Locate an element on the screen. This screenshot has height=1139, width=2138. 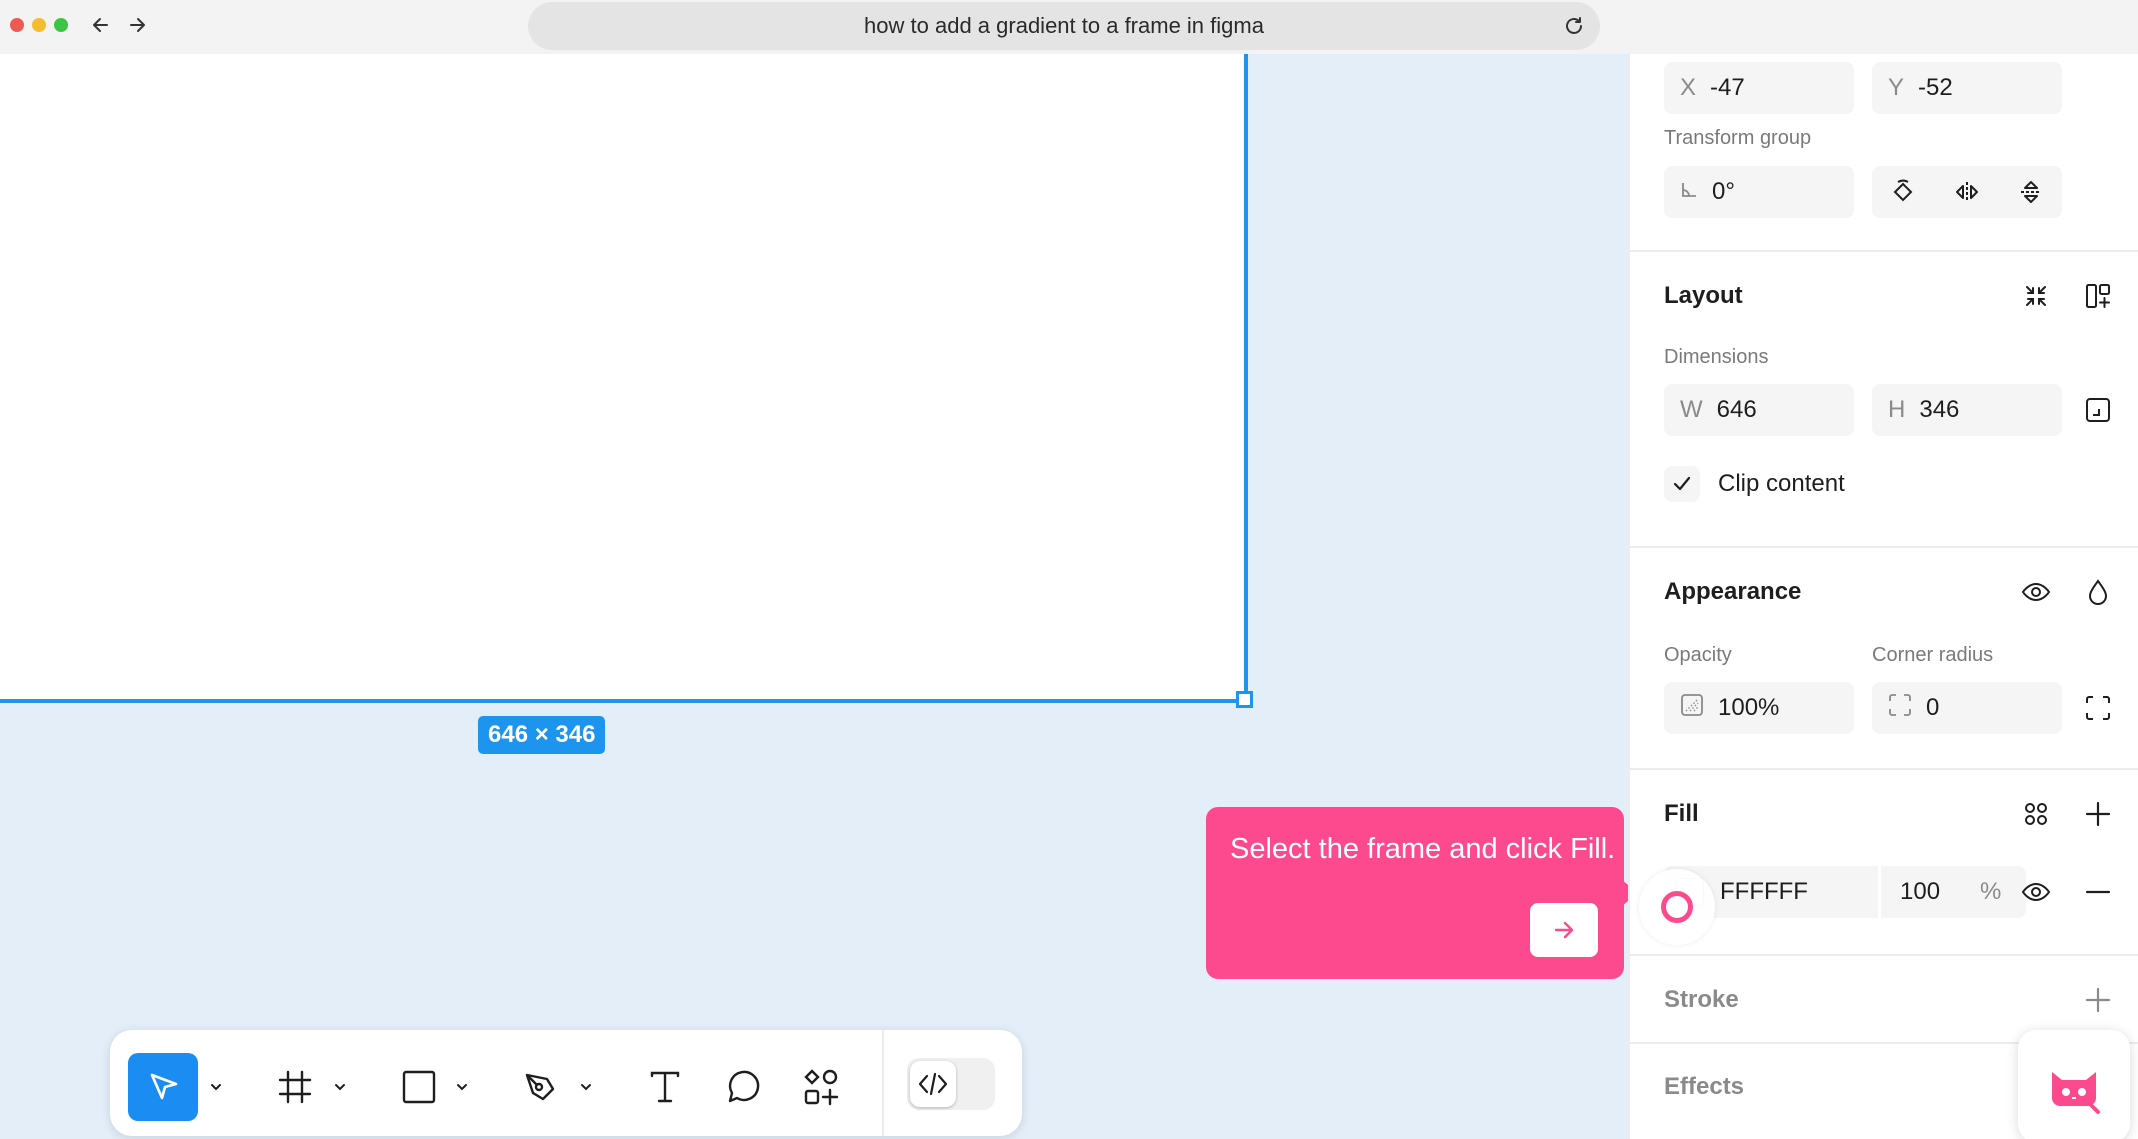
bottom-toolbar is located at coordinates (566, 1083).